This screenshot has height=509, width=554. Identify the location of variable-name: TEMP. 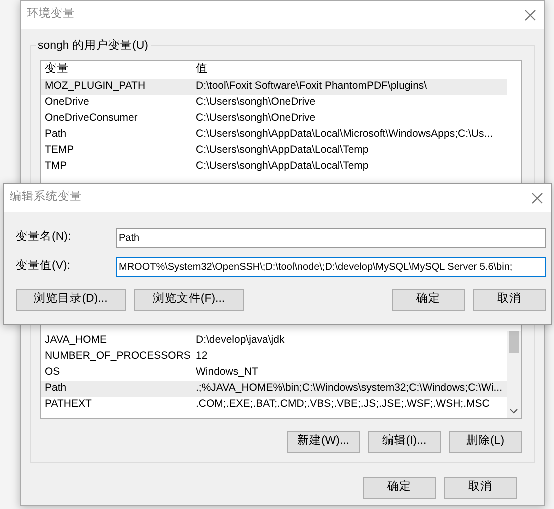
(60, 150).